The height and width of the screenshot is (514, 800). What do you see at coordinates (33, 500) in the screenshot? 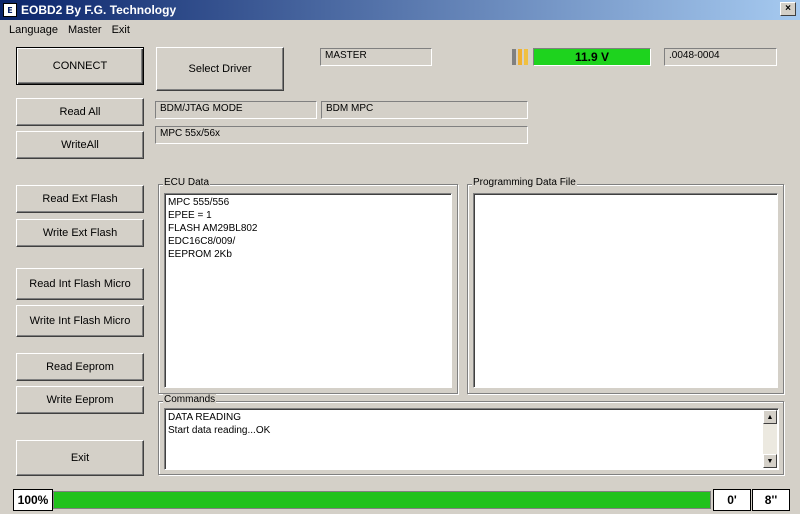
I see `progress-percent: 100%` at bounding box center [33, 500].